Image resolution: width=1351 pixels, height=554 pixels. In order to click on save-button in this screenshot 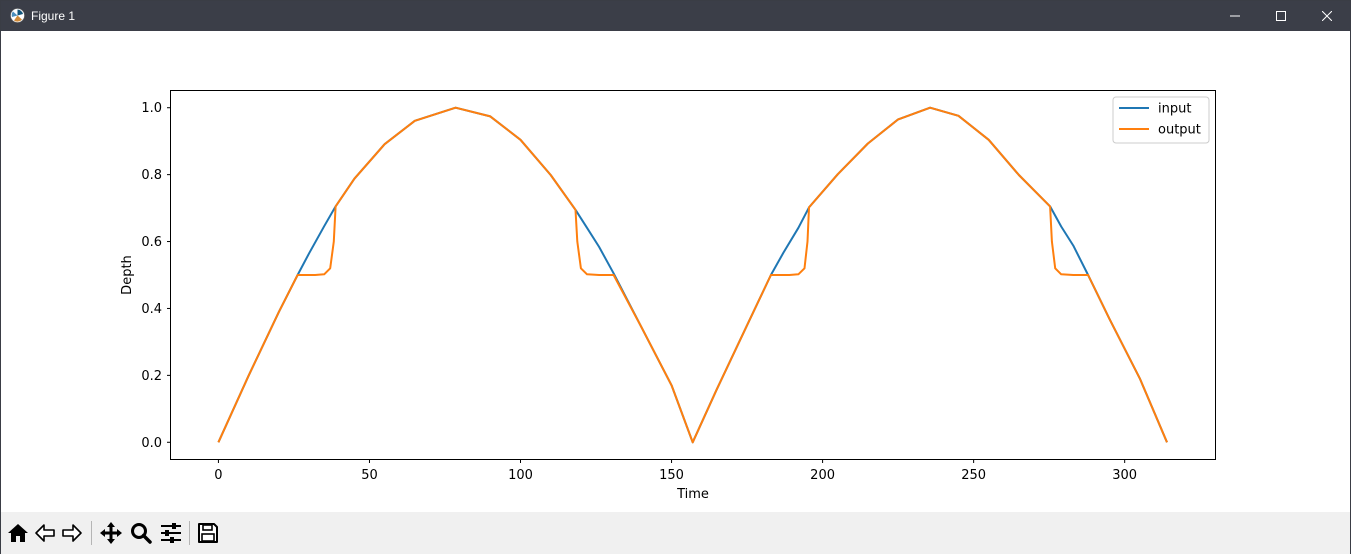, I will do `click(208, 533)`.